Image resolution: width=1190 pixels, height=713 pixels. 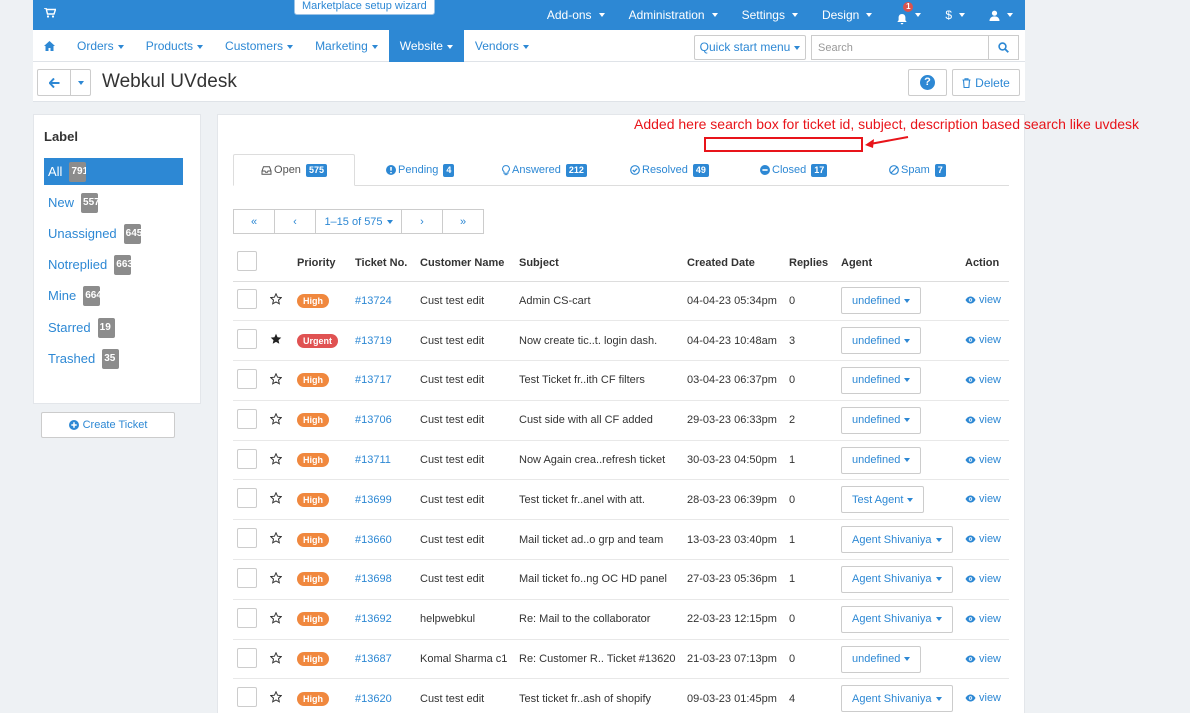 What do you see at coordinates (100, 46) in the screenshot?
I see `nav-orders: Orders` at bounding box center [100, 46].